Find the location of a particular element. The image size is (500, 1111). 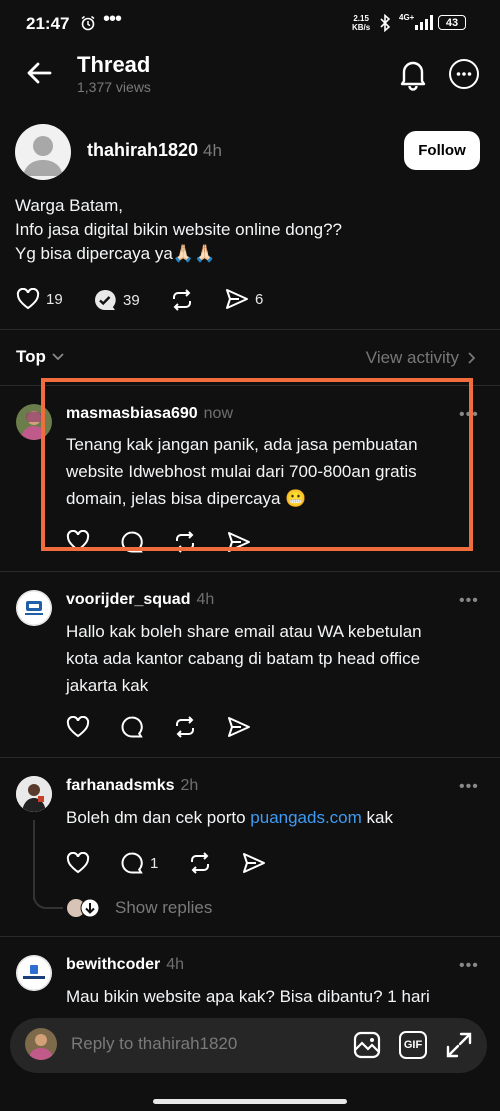

bell-icon is located at coordinates (413, 74).